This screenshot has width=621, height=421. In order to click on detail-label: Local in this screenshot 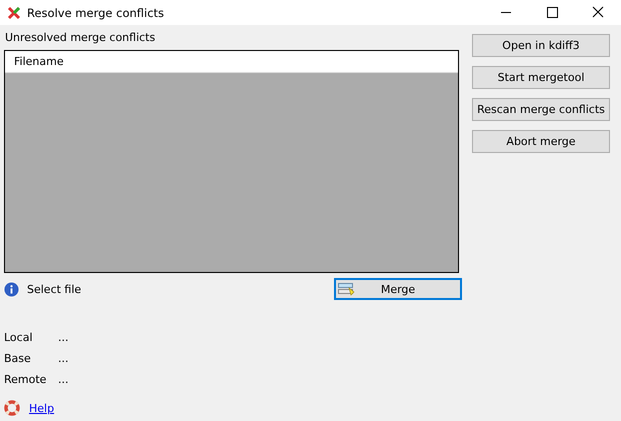, I will do `click(19, 337)`.